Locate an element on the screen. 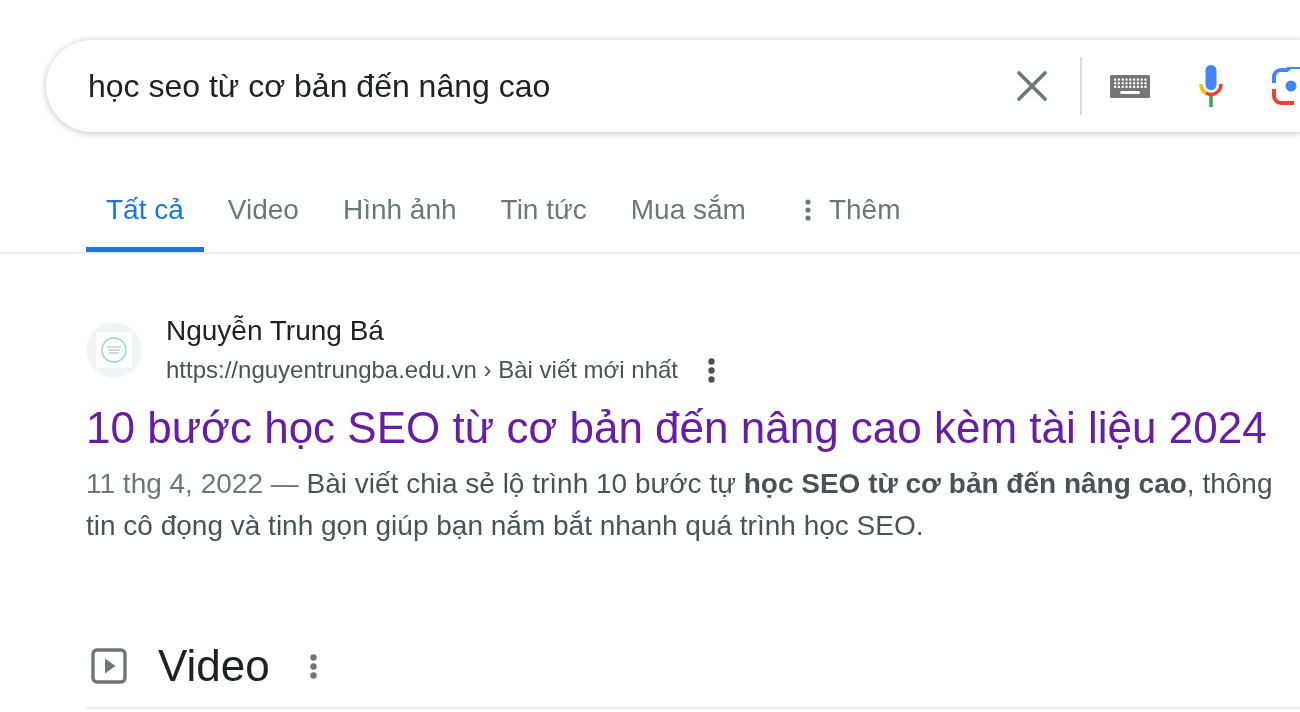 This screenshot has height=712, width=1300. search-tab: Mua sắm is located at coordinates (688, 212).